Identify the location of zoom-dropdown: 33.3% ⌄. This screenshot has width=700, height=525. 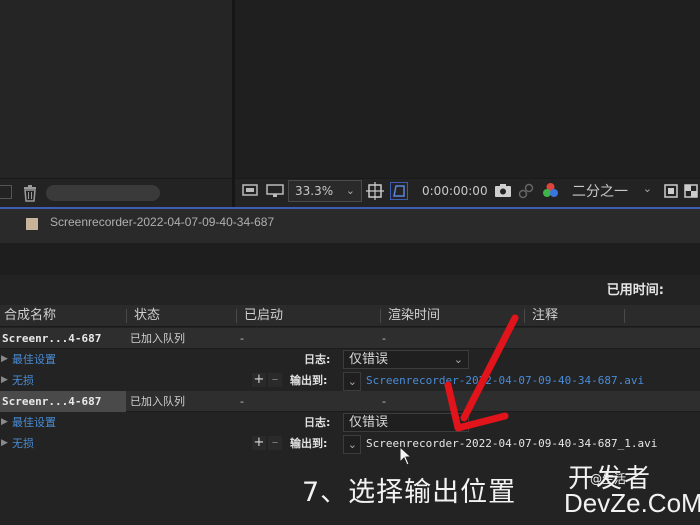
(325, 191).